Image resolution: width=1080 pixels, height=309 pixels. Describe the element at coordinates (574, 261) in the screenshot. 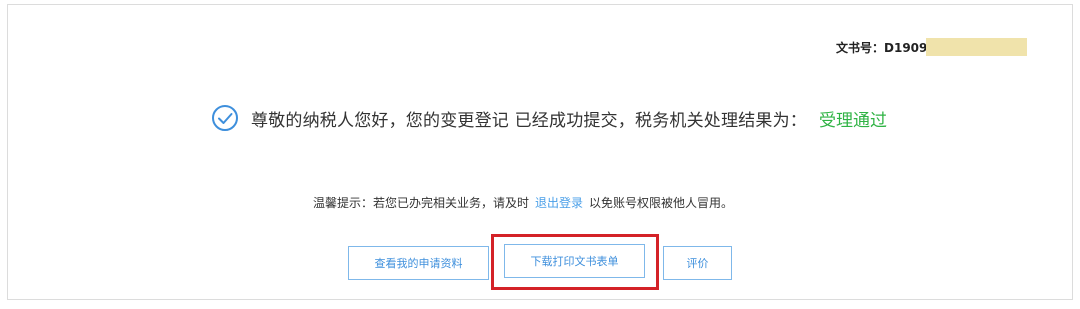

I see `download-print-form-button: 下载打印文书表单` at that location.